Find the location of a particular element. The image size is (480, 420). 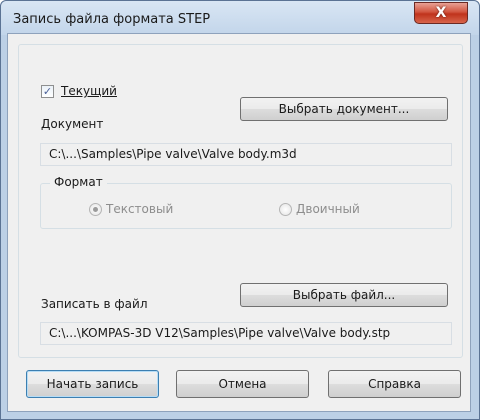

close-button: X is located at coordinates (441, 13).